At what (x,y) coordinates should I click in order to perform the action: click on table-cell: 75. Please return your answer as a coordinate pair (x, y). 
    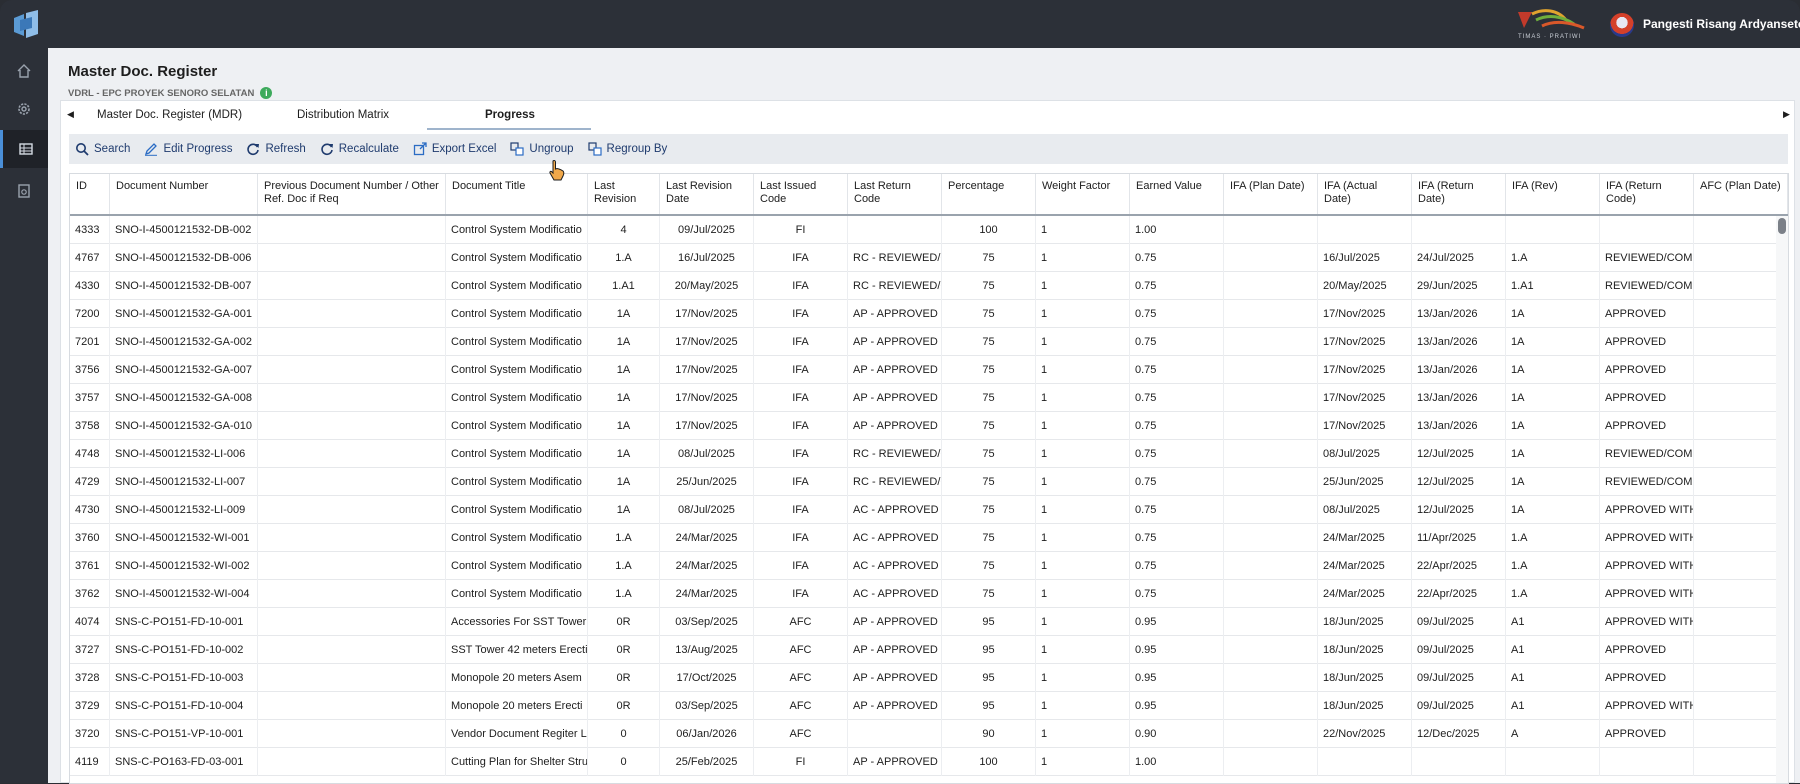
    Looking at the image, I should click on (989, 342).